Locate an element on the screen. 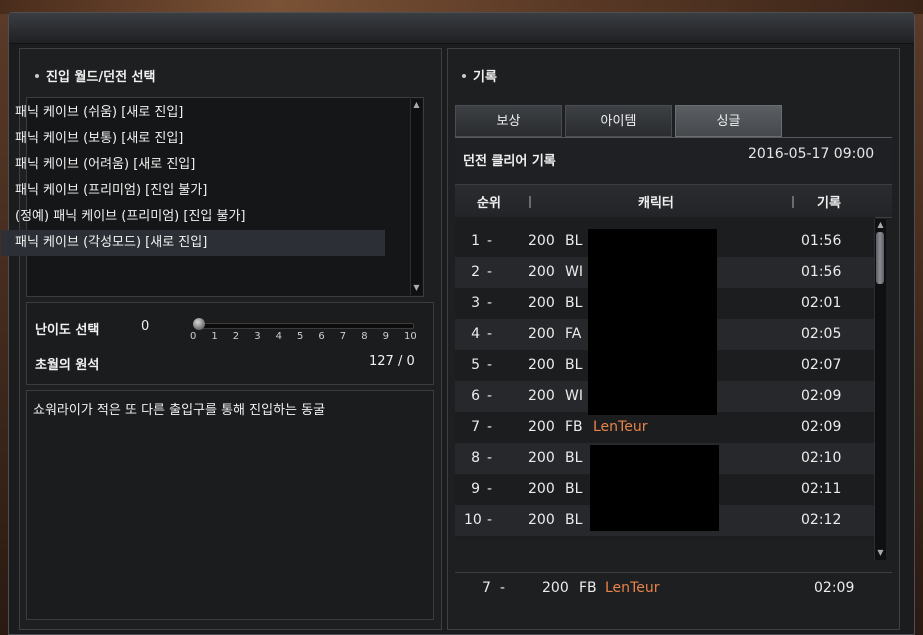  column-record: 기록 is located at coordinates (829, 203).